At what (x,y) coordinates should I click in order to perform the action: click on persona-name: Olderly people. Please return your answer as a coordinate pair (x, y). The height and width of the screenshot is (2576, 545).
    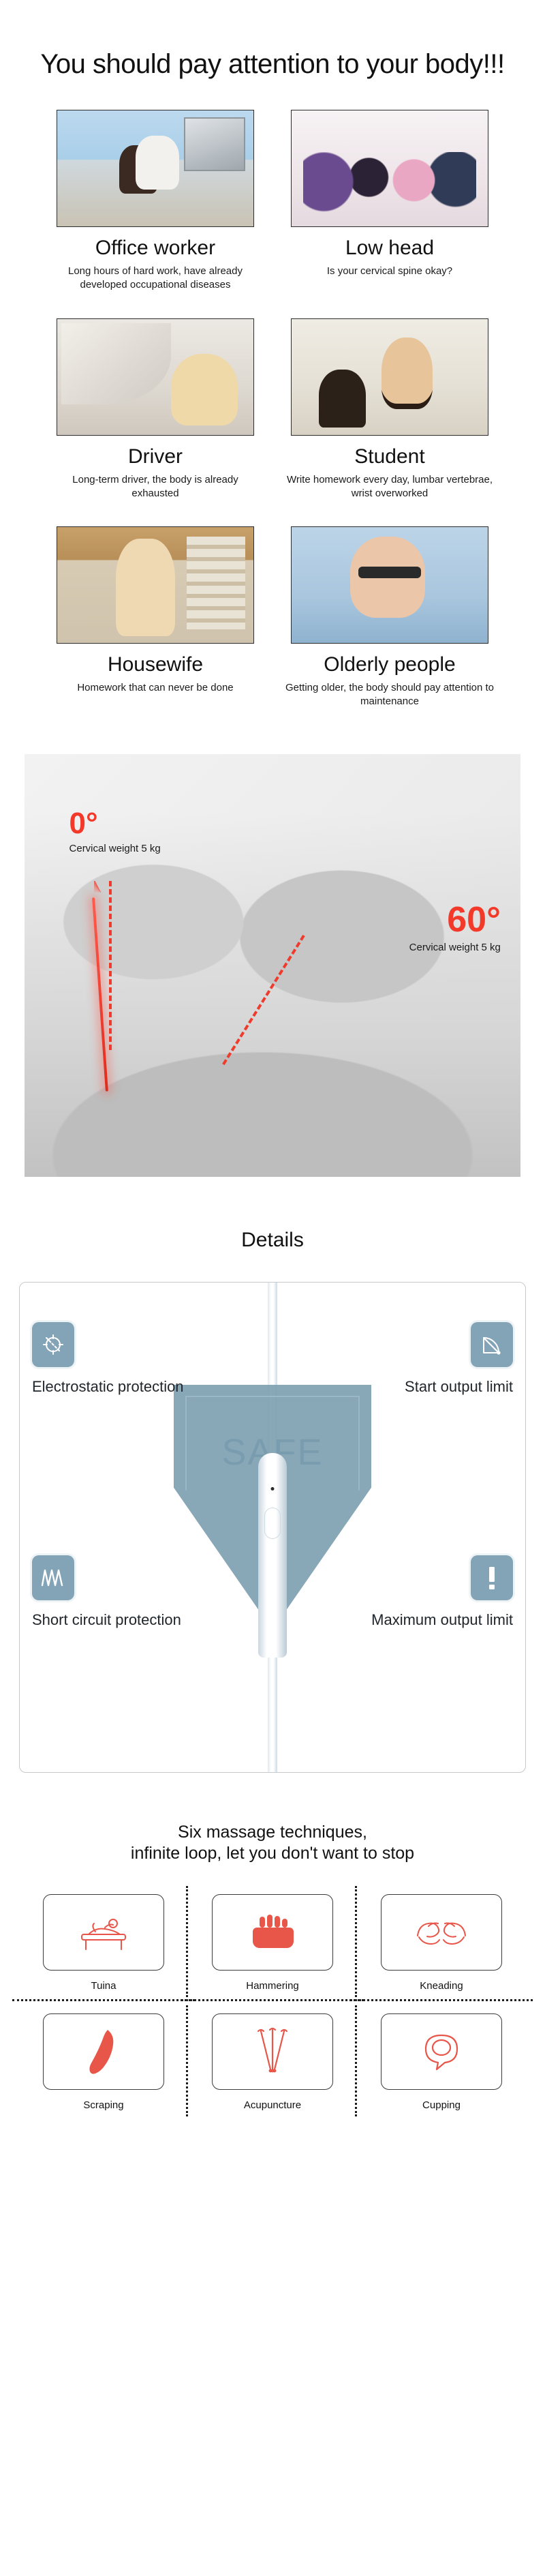
    Looking at the image, I should click on (390, 664).